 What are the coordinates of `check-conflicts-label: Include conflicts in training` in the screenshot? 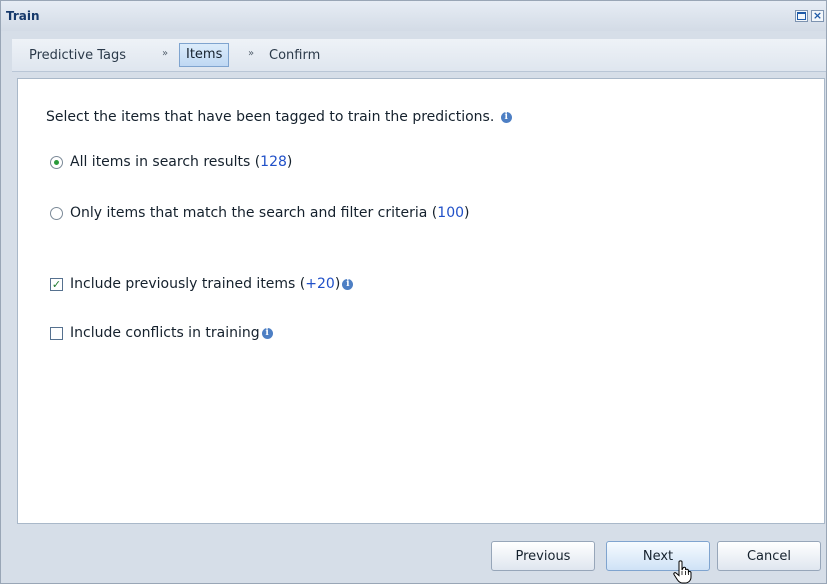 It's located at (165, 333).